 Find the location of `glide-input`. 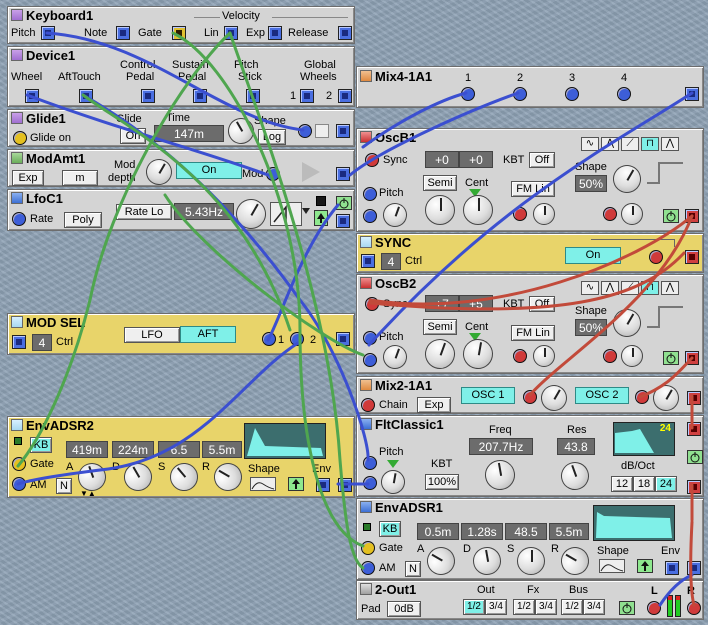

glide-input is located at coordinates (305, 131).